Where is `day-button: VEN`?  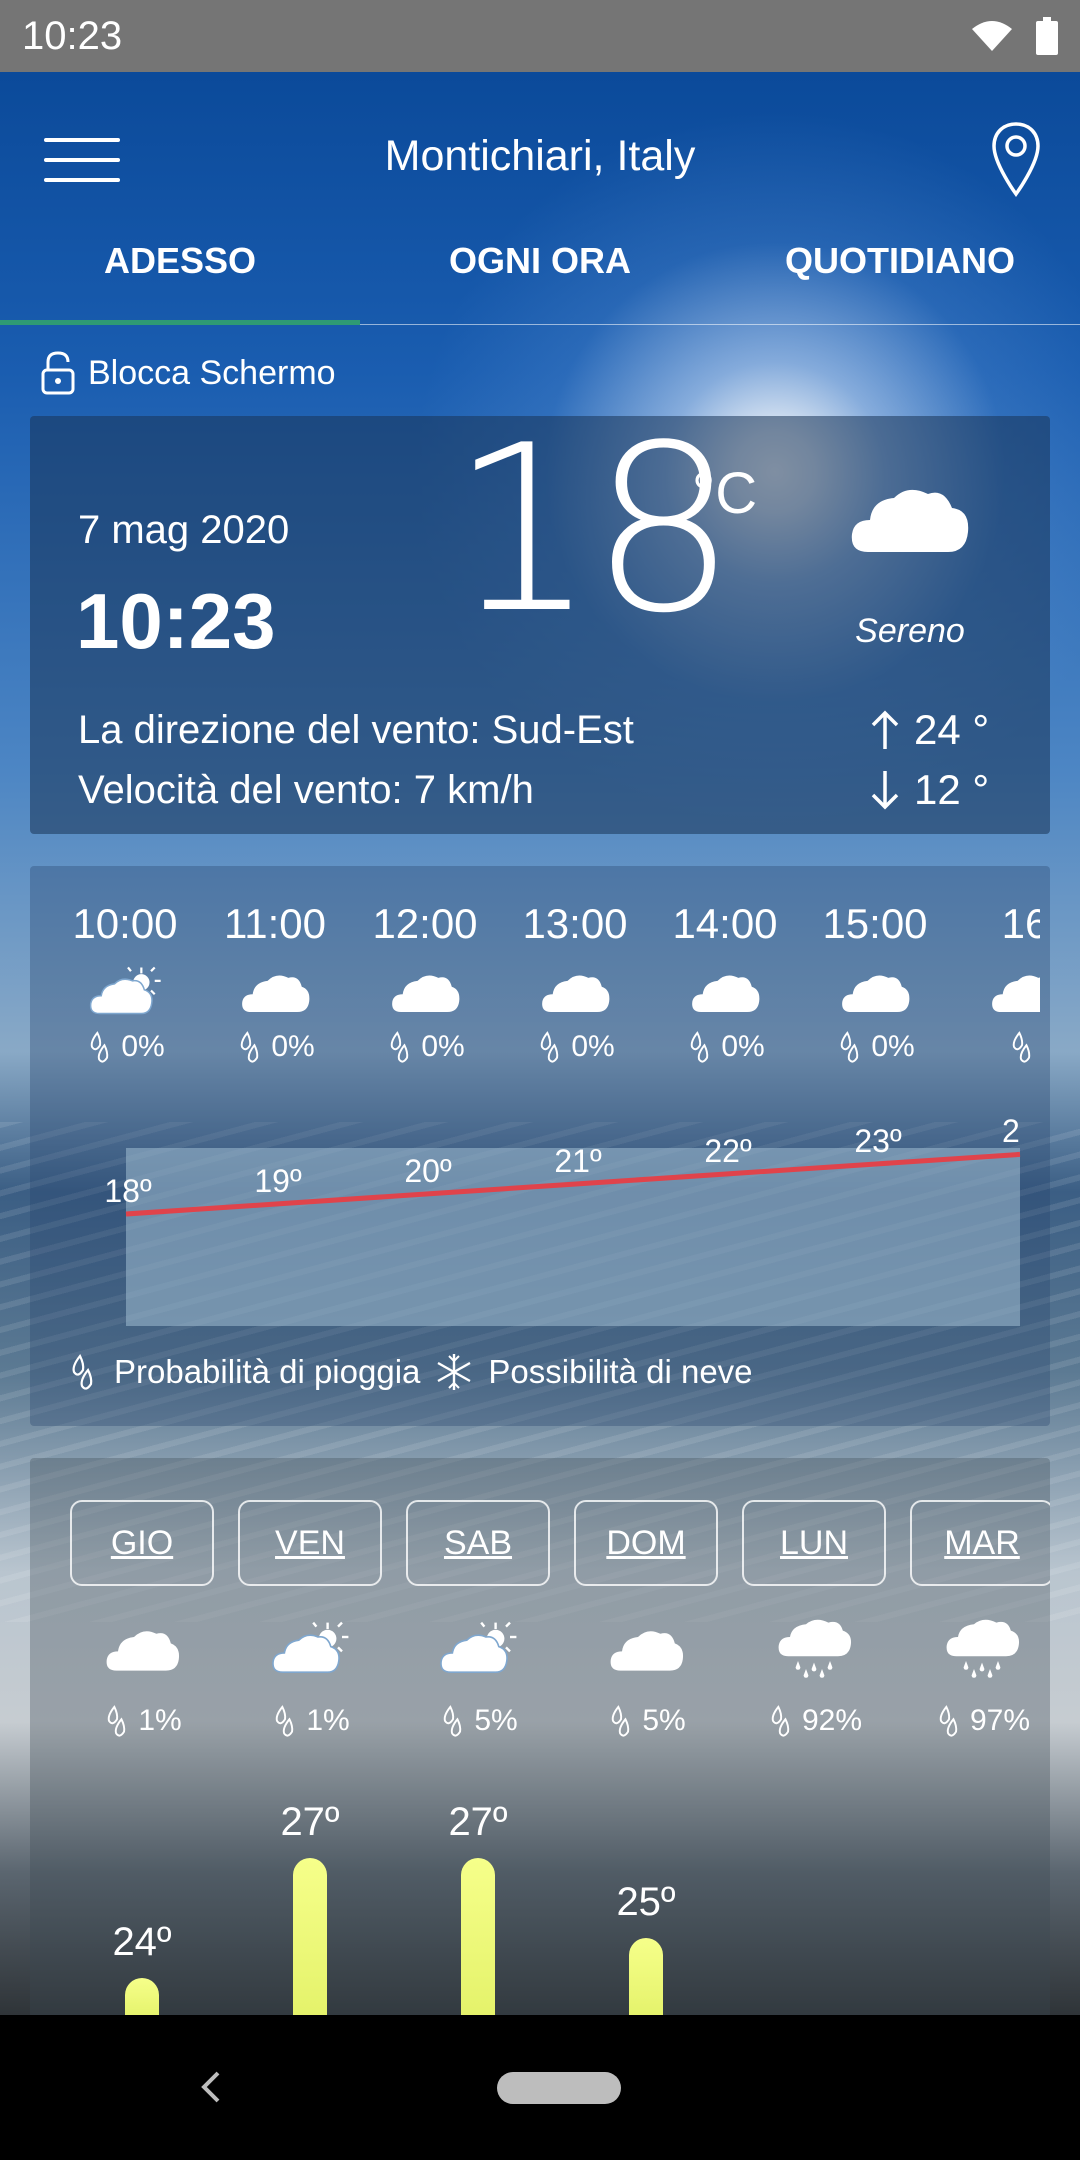
day-button: VEN is located at coordinates (310, 1543).